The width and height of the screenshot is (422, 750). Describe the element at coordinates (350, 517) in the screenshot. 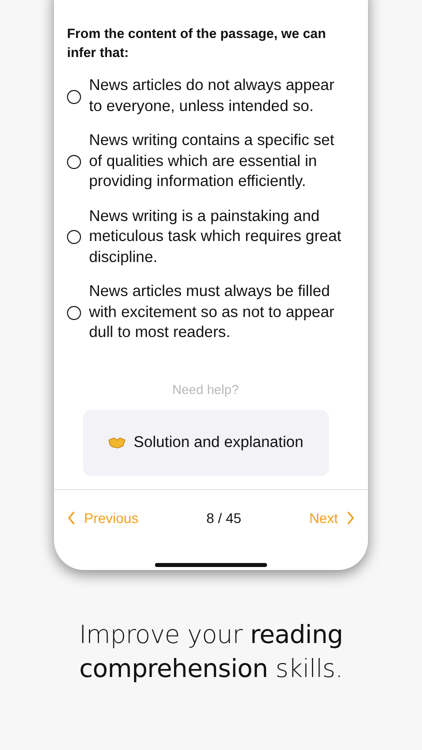

I see `chevron-right-icon` at that location.